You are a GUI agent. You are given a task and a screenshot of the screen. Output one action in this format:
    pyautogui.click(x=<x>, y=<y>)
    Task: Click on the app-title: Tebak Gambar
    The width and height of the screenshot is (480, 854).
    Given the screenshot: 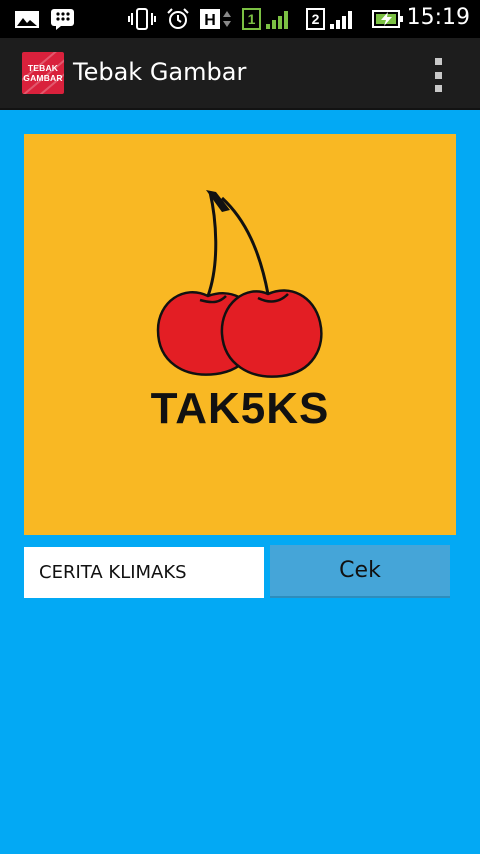 What is the action you would take?
    pyautogui.click(x=160, y=72)
    